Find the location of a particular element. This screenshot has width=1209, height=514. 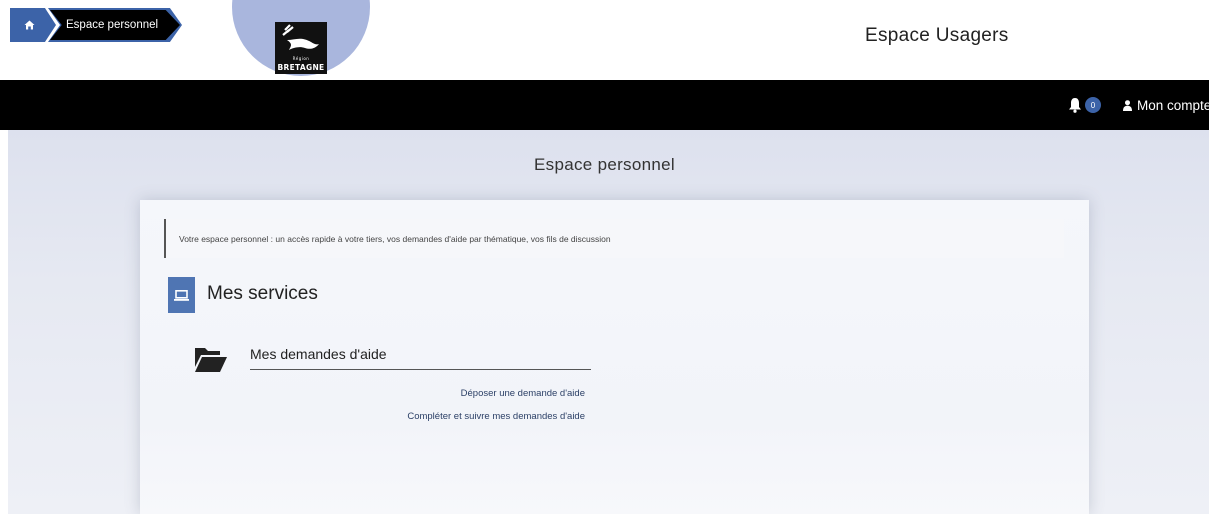

breadcrumb-current-label: Espace personnel is located at coordinates (112, 25).